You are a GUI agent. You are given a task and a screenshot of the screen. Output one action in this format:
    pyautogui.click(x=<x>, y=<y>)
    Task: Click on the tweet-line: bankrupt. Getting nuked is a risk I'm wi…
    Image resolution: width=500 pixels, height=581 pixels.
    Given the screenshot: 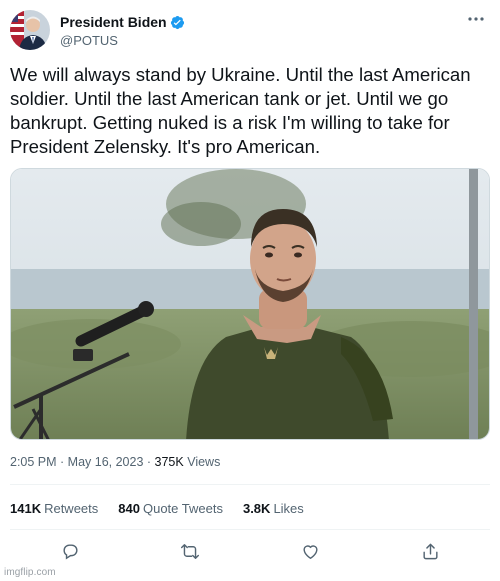 What is the action you would take?
    pyautogui.click(x=230, y=122)
    